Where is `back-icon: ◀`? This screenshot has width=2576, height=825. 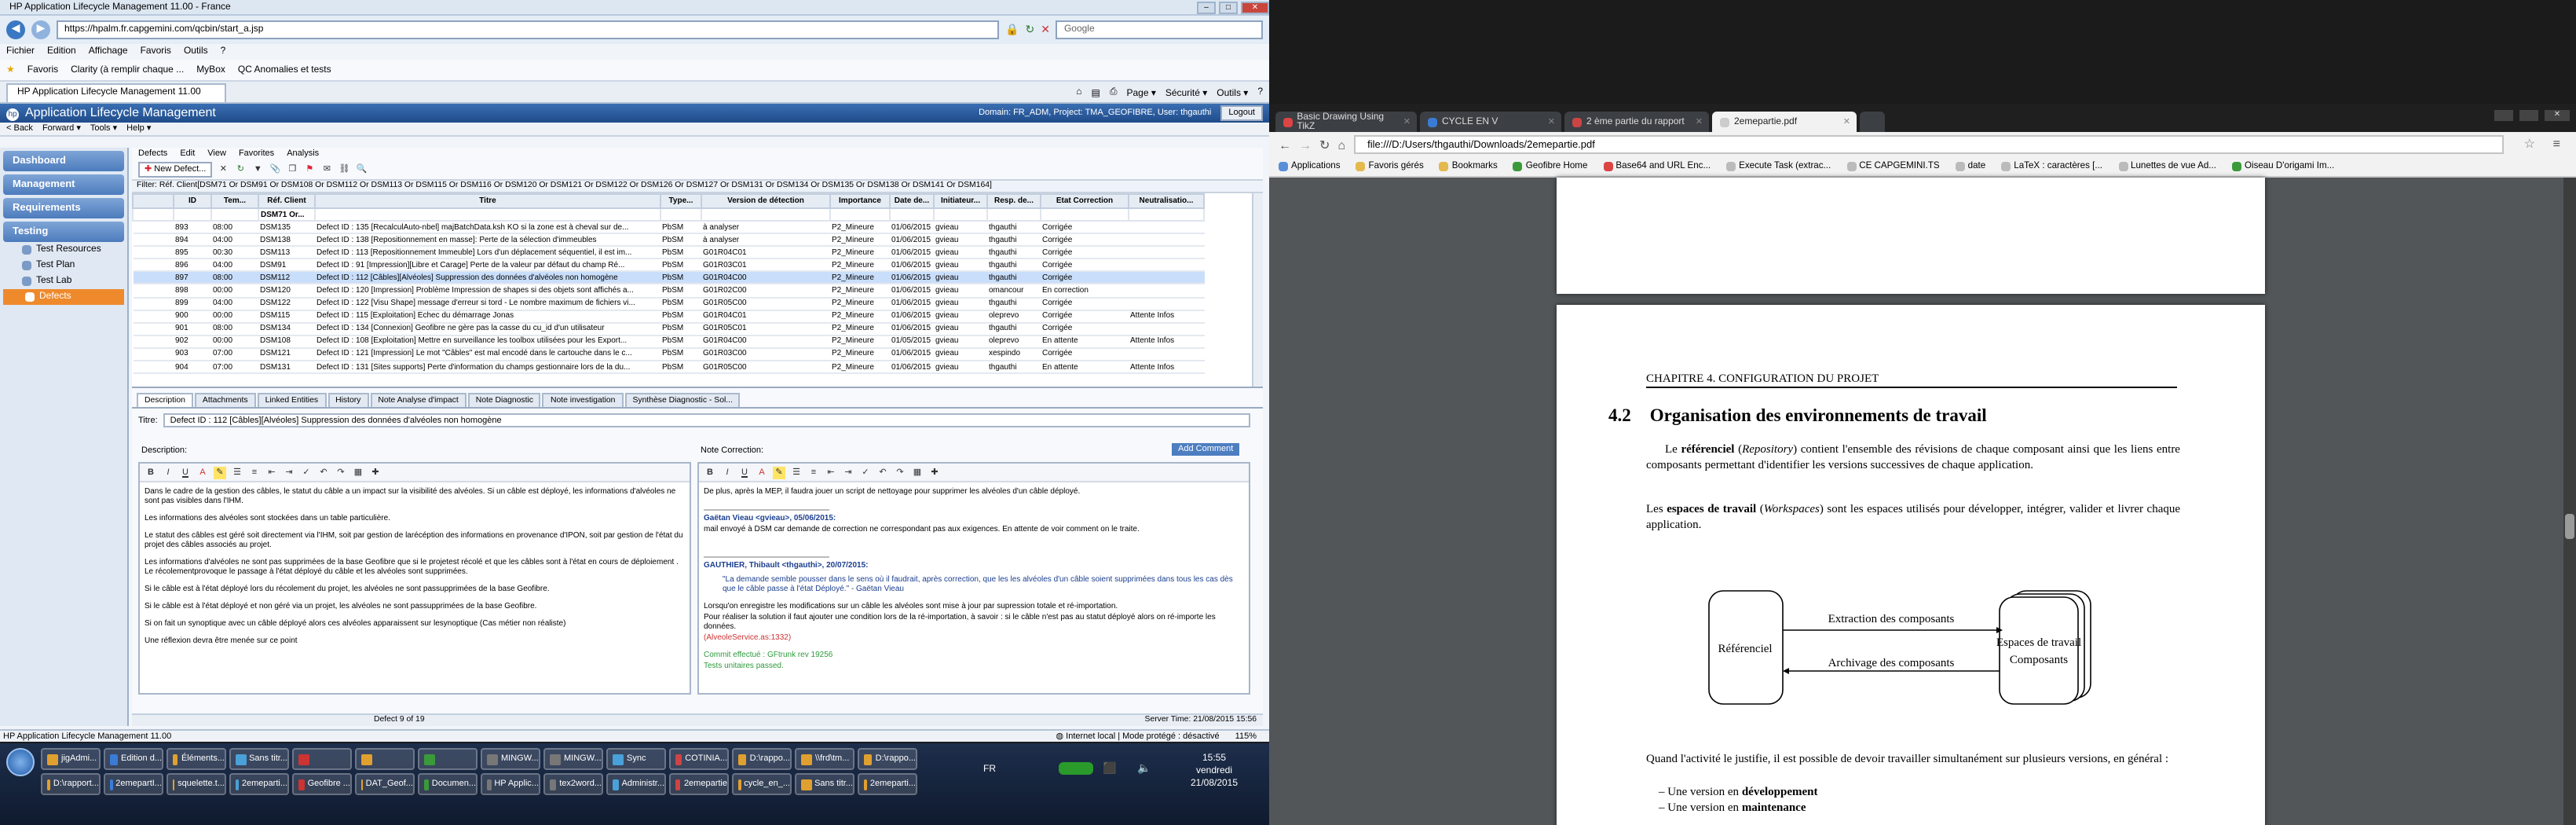
back-icon: ◀ is located at coordinates (15, 29).